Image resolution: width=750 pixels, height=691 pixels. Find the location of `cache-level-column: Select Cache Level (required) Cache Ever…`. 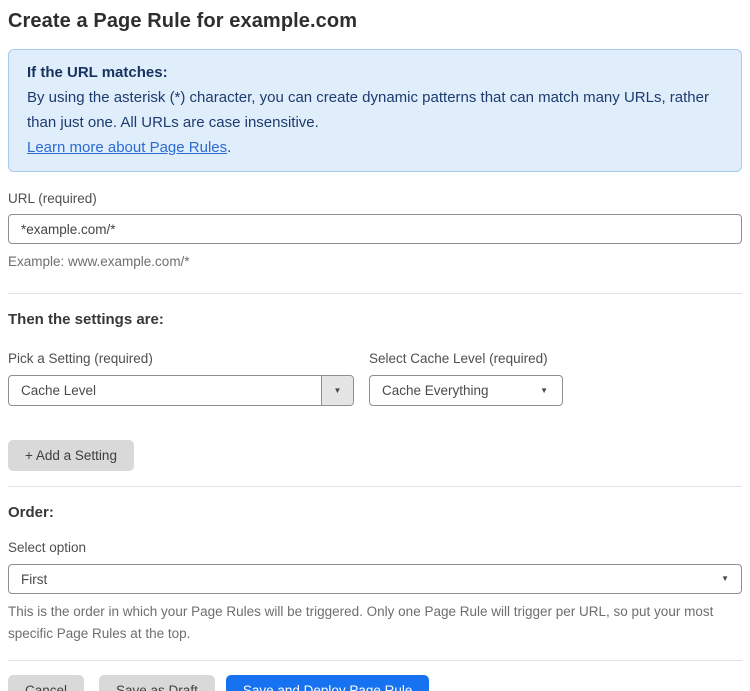

cache-level-column: Select Cache Level (required) Cache Ever… is located at coordinates (466, 378).